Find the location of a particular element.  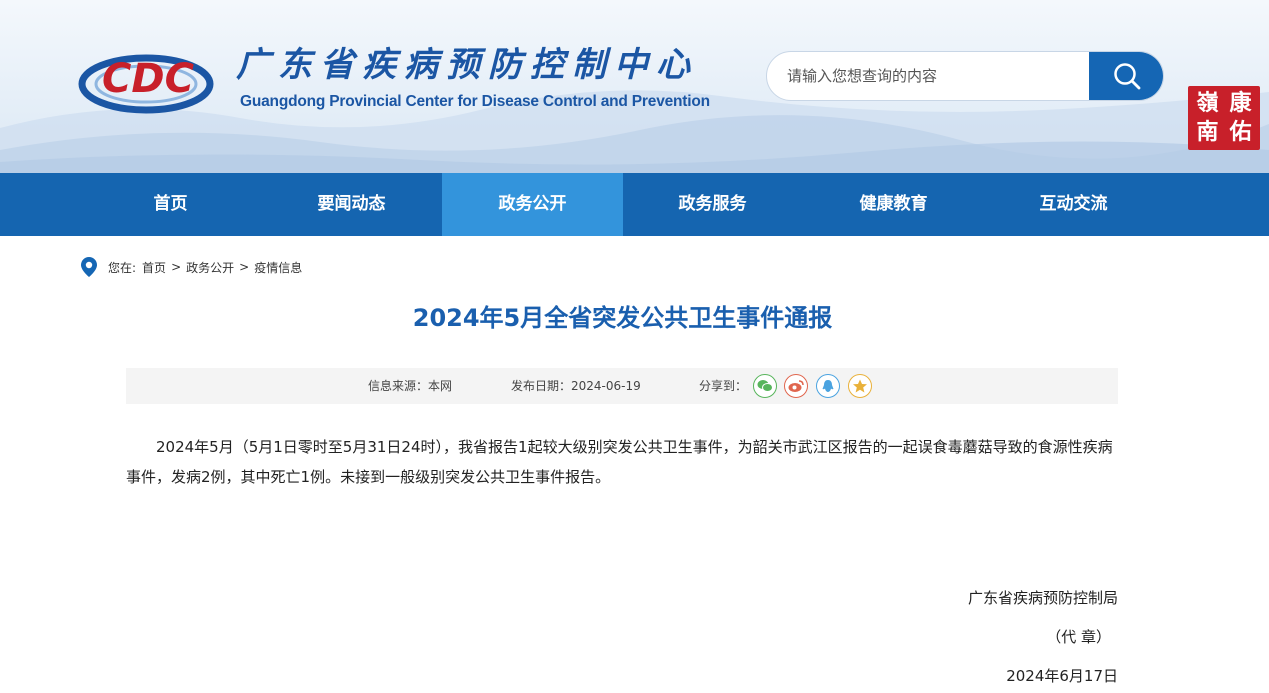

article-date: 发布日期：2024-06-19 is located at coordinates (576, 386).